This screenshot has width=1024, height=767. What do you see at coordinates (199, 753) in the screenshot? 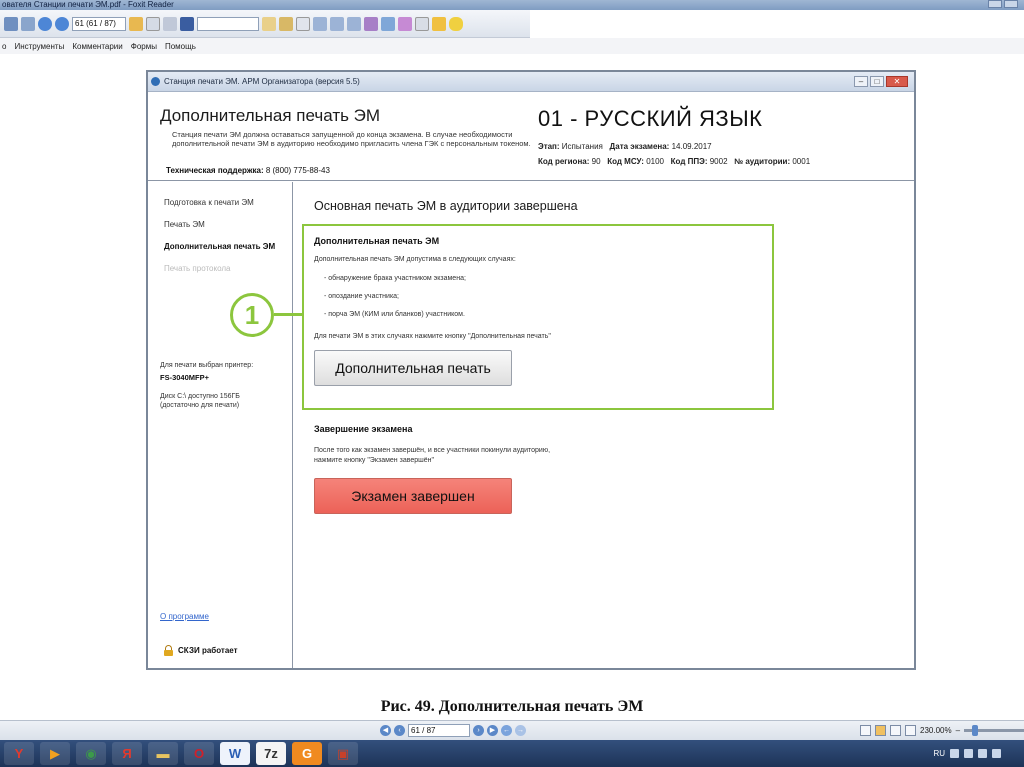
I see `opera-icon: O` at bounding box center [199, 753].